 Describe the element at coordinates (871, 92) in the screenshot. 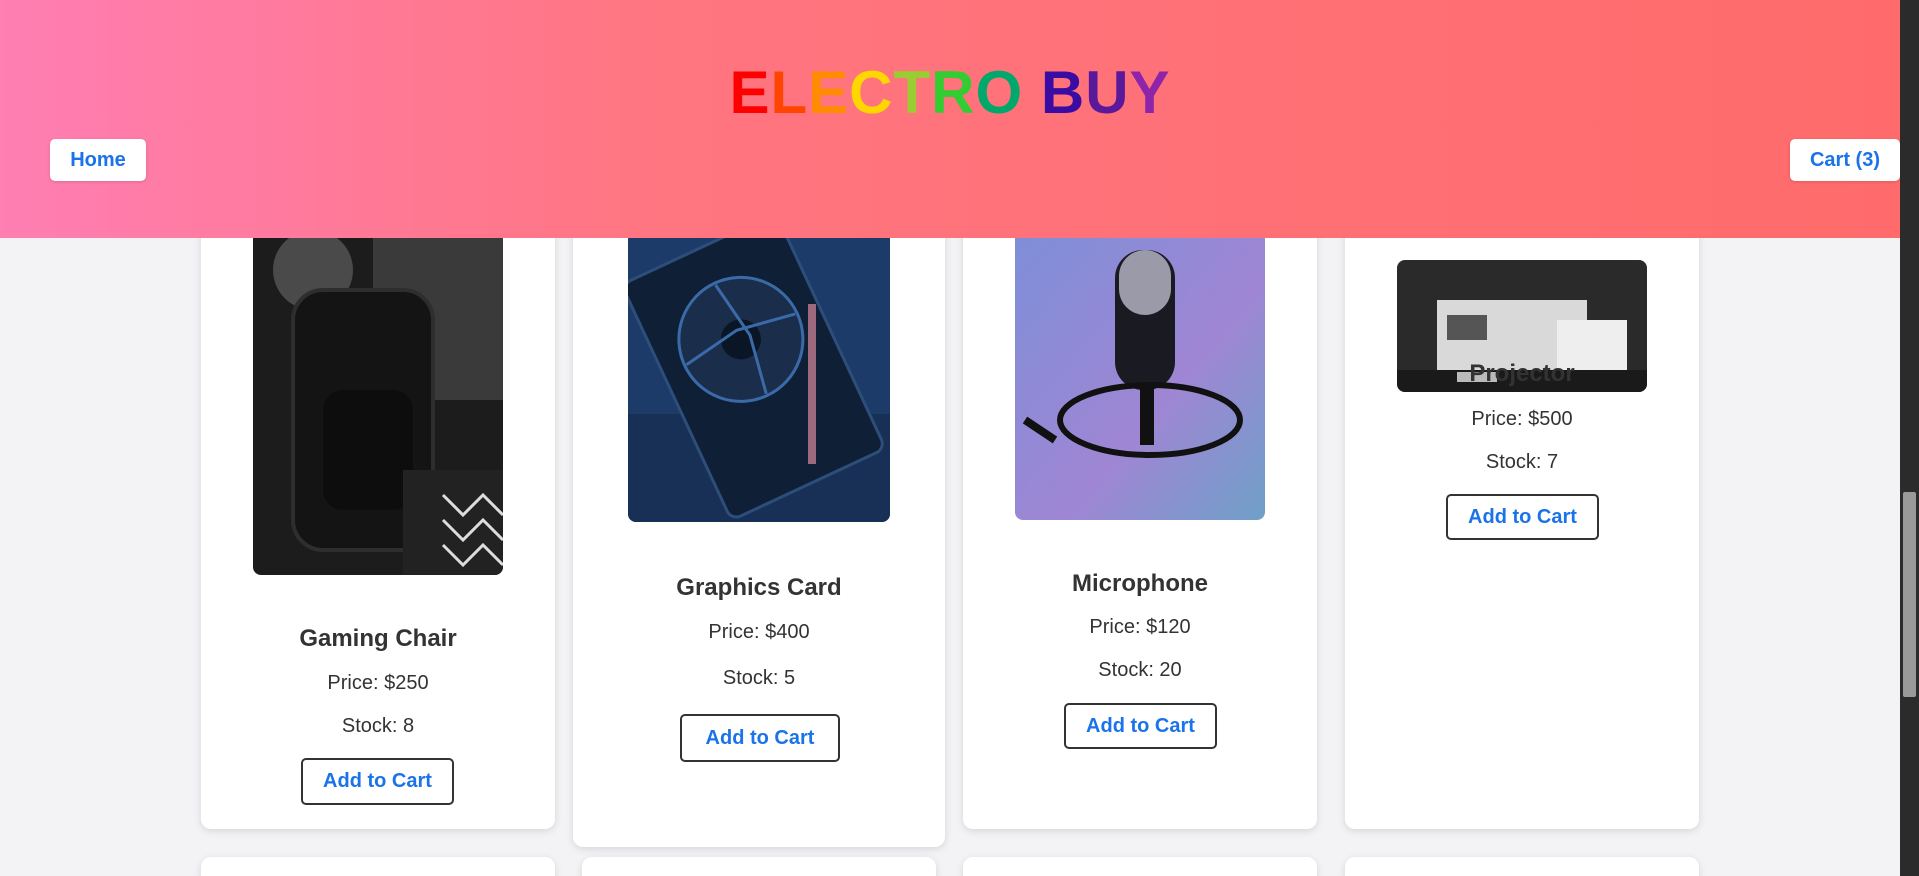

I see `logo-letter: C` at that location.